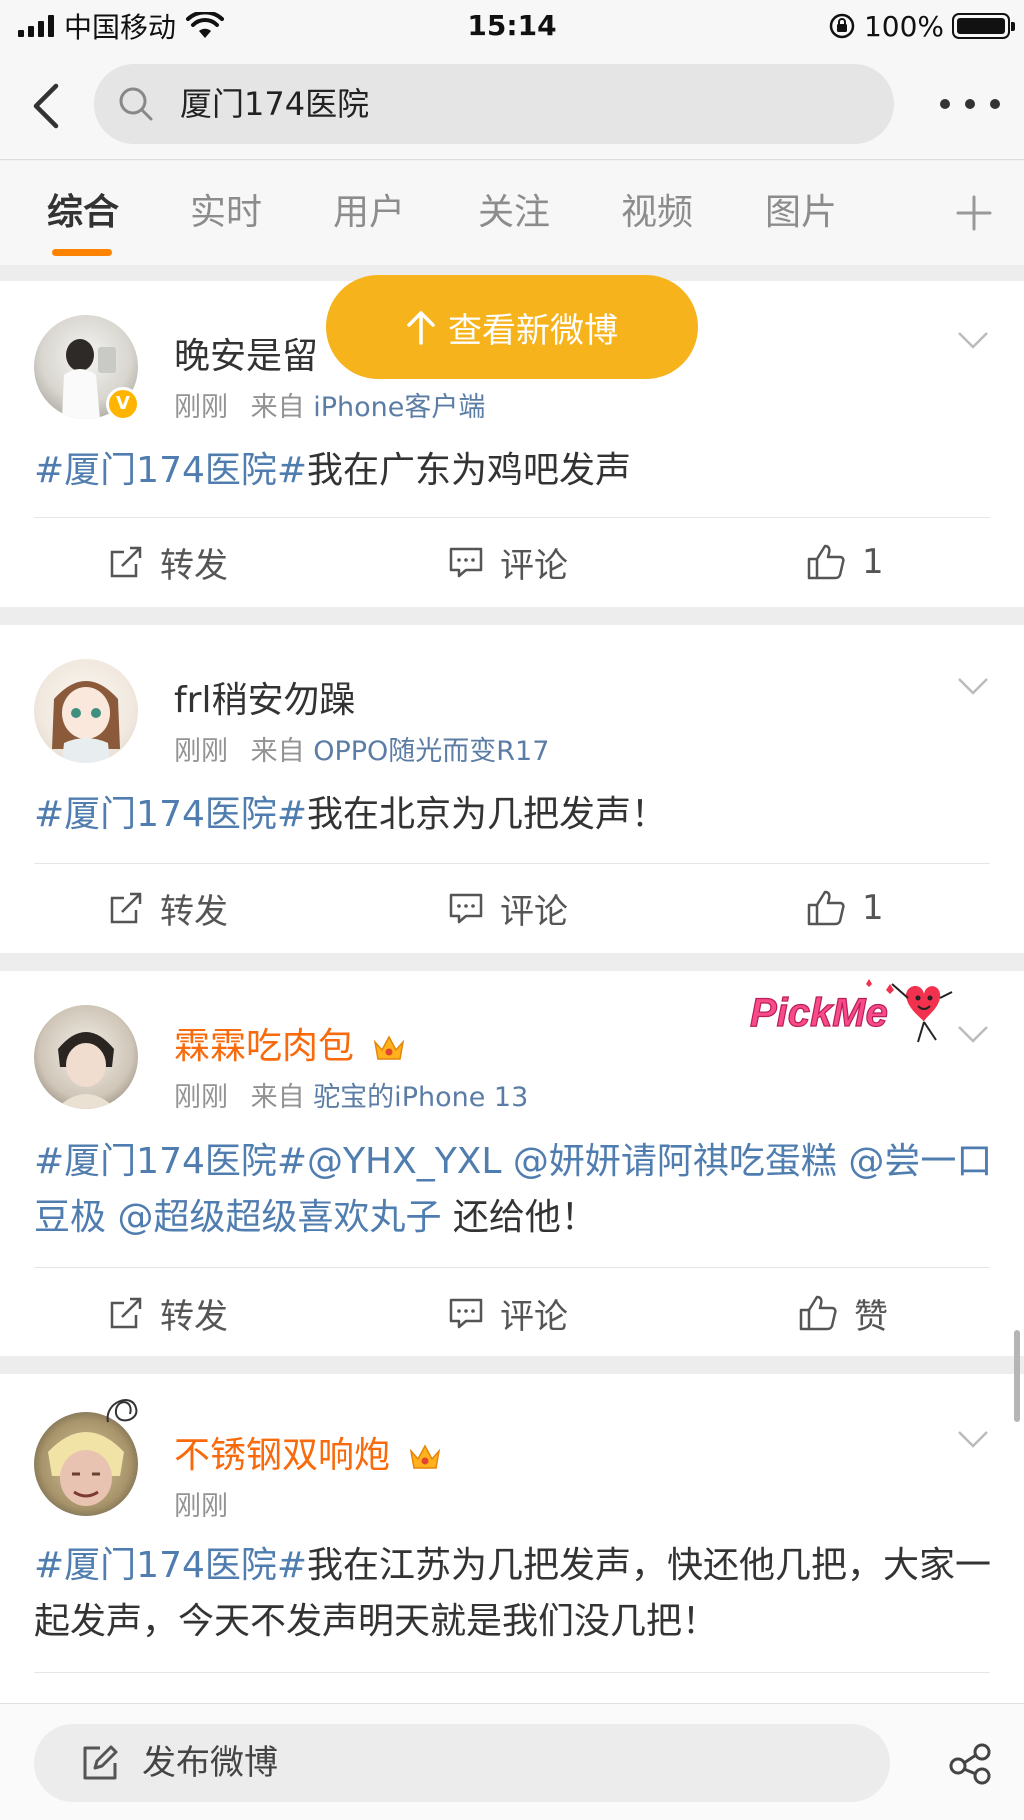 Image resolution: width=1024 pixels, height=1820 pixels. I want to click on post-meta: 刚刚 来自 OPPO随光而变R17, so click(361, 748).